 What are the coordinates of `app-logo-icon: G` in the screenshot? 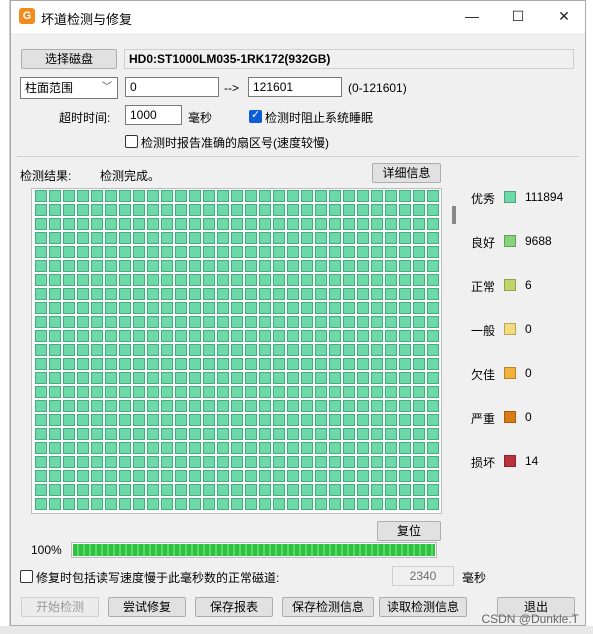 It's located at (27, 16).